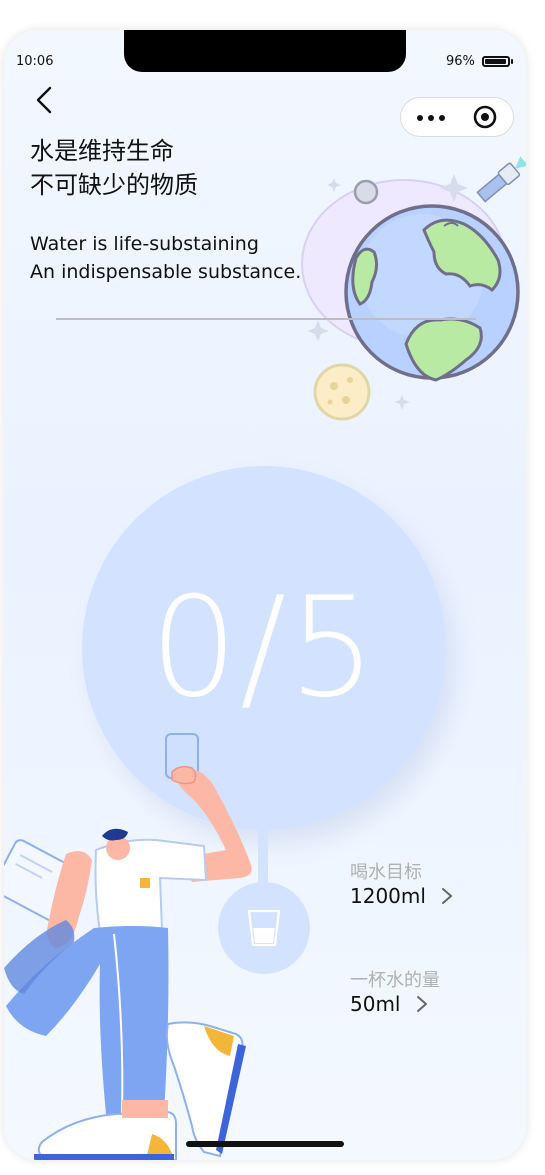 The height and width of the screenshot is (1175, 545). Describe the element at coordinates (512, 61) in the screenshot. I see `battery-cap` at that location.